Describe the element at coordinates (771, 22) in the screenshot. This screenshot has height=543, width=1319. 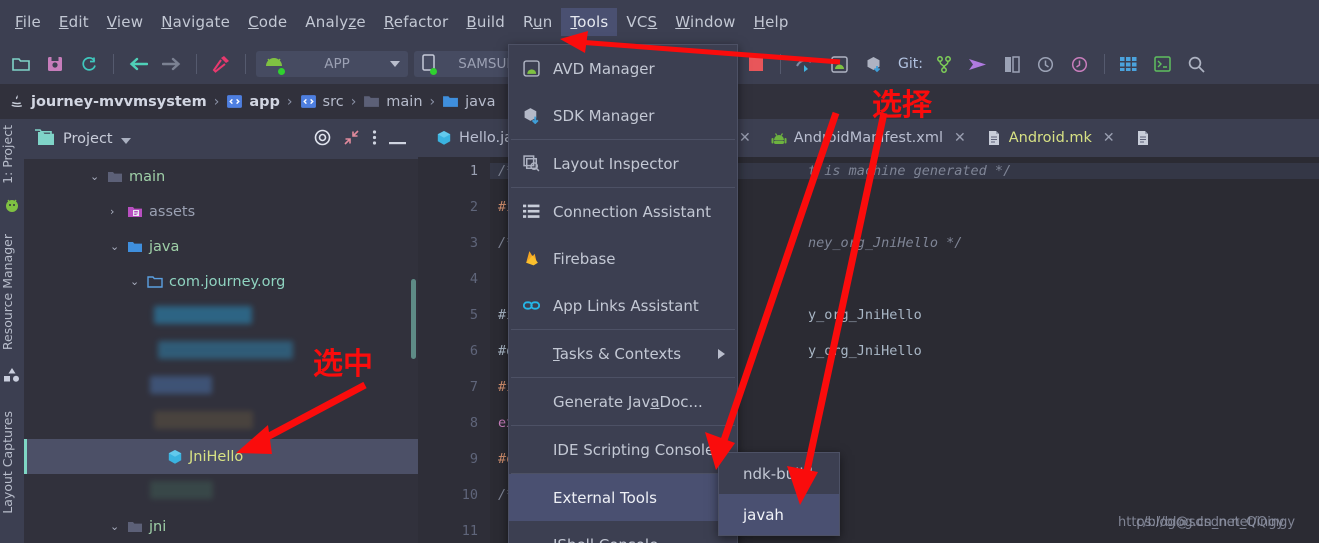
I see `menu-help: Help` at that location.